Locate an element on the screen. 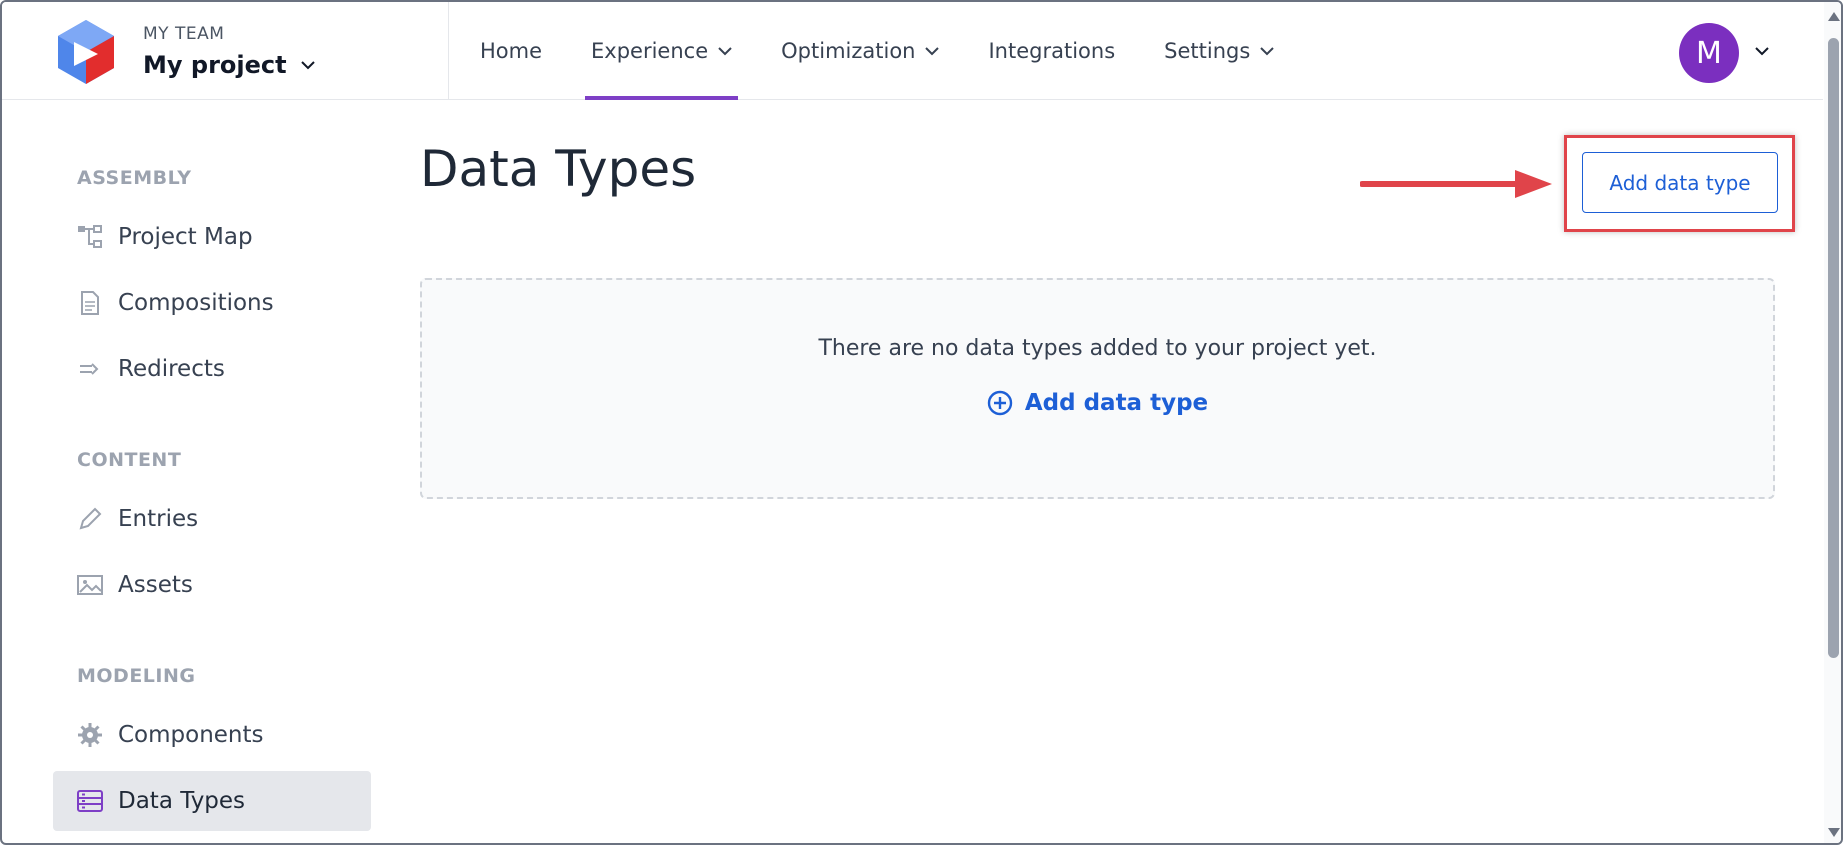  brand-area: MY TEAM My project is located at coordinates (225, 51).